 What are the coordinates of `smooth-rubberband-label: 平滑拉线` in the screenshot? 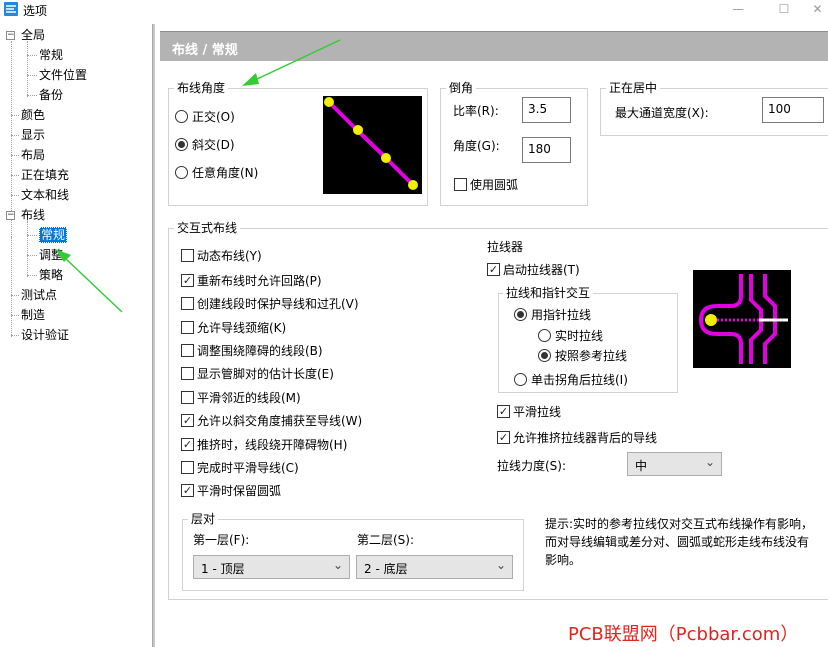 It's located at (537, 412).